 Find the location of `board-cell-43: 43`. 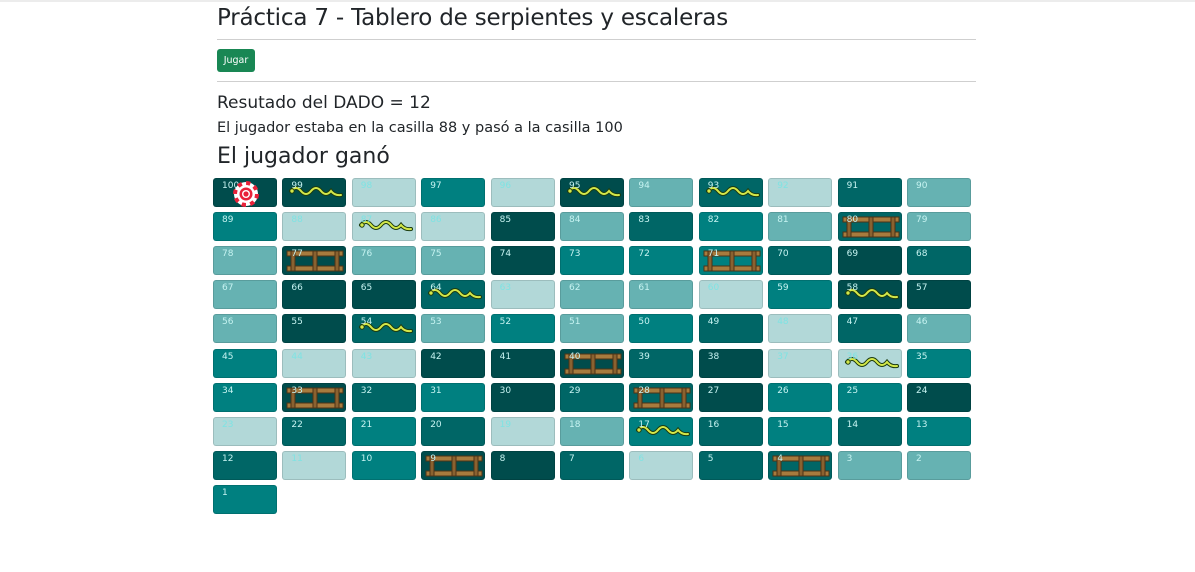

board-cell-43: 43 is located at coordinates (383, 363).